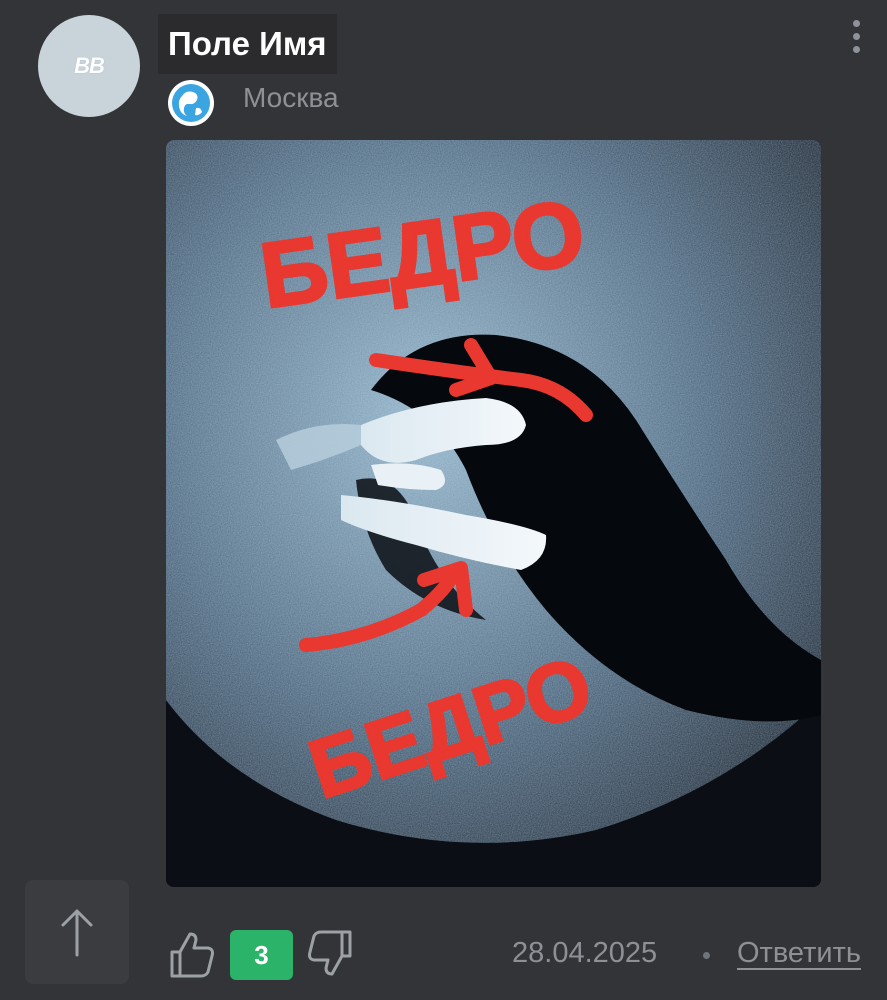 The height and width of the screenshot is (1000, 887). I want to click on avatar: BB, so click(89, 66).